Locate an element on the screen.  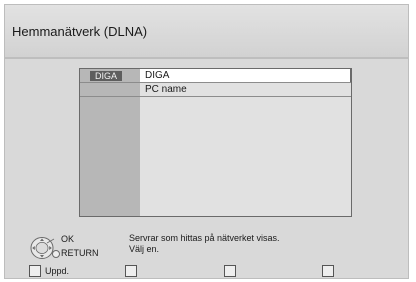
return-label: RETURN is located at coordinates (80, 253).